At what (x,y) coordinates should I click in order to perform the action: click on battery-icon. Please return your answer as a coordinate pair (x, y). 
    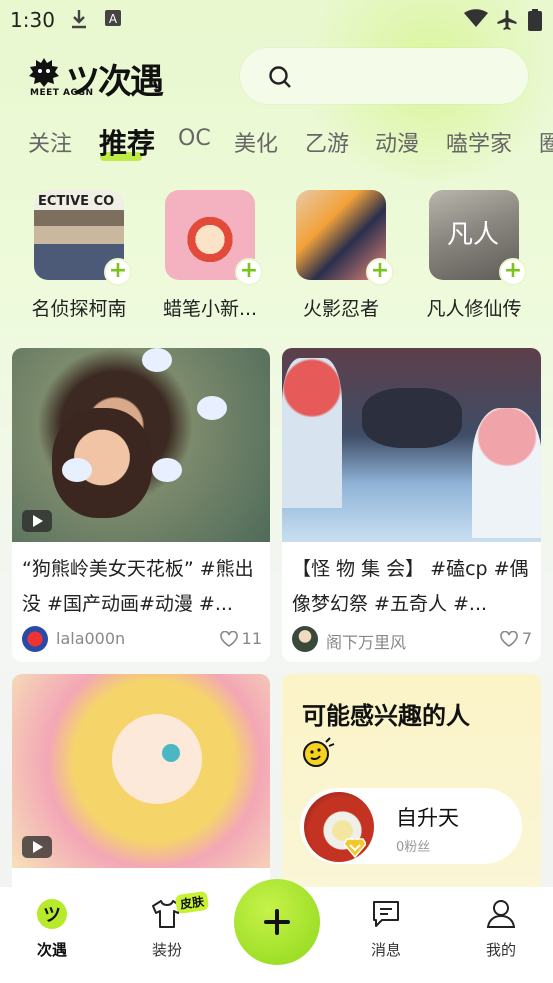
    Looking at the image, I should click on (535, 20).